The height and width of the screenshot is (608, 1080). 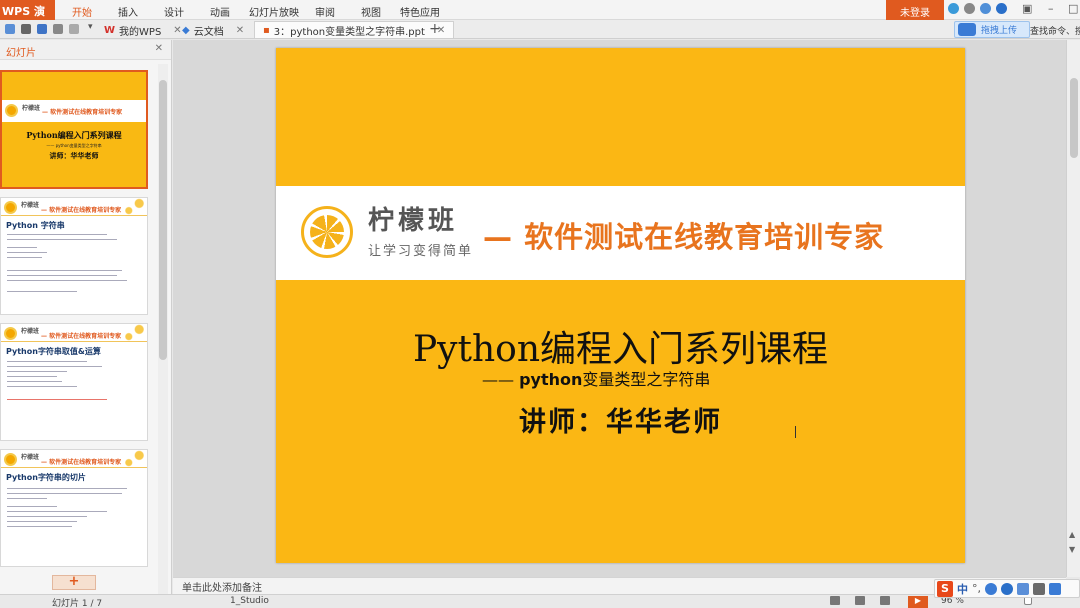 What do you see at coordinates (74, 508) in the screenshot?
I see `slide-thumbnail-4: 柠檬班 — 软件测试在线教育培训专家 Python字符串的切片` at bounding box center [74, 508].